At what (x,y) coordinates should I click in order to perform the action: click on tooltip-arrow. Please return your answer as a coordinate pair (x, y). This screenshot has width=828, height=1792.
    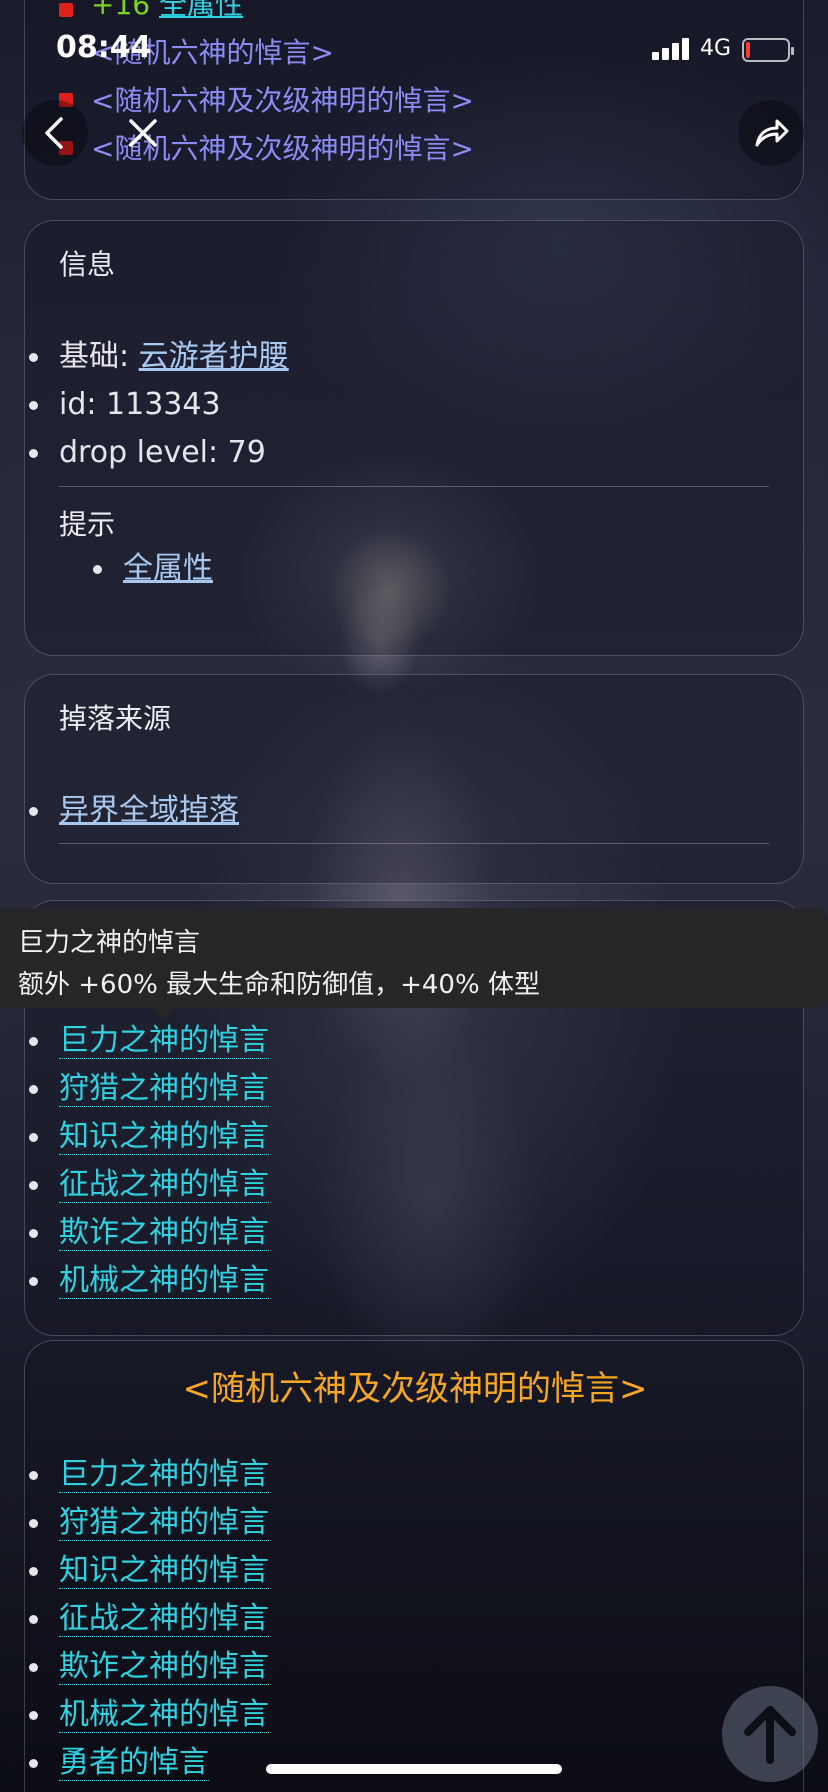
    Looking at the image, I should click on (164, 1014).